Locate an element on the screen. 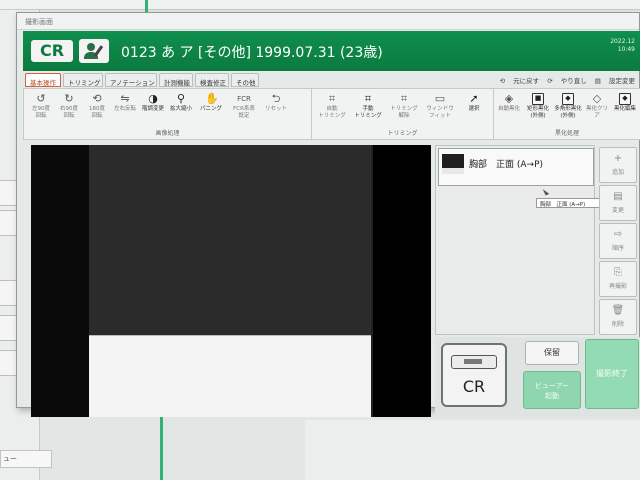 The height and width of the screenshot is (480, 640). hold-button: 保留 is located at coordinates (552, 353).